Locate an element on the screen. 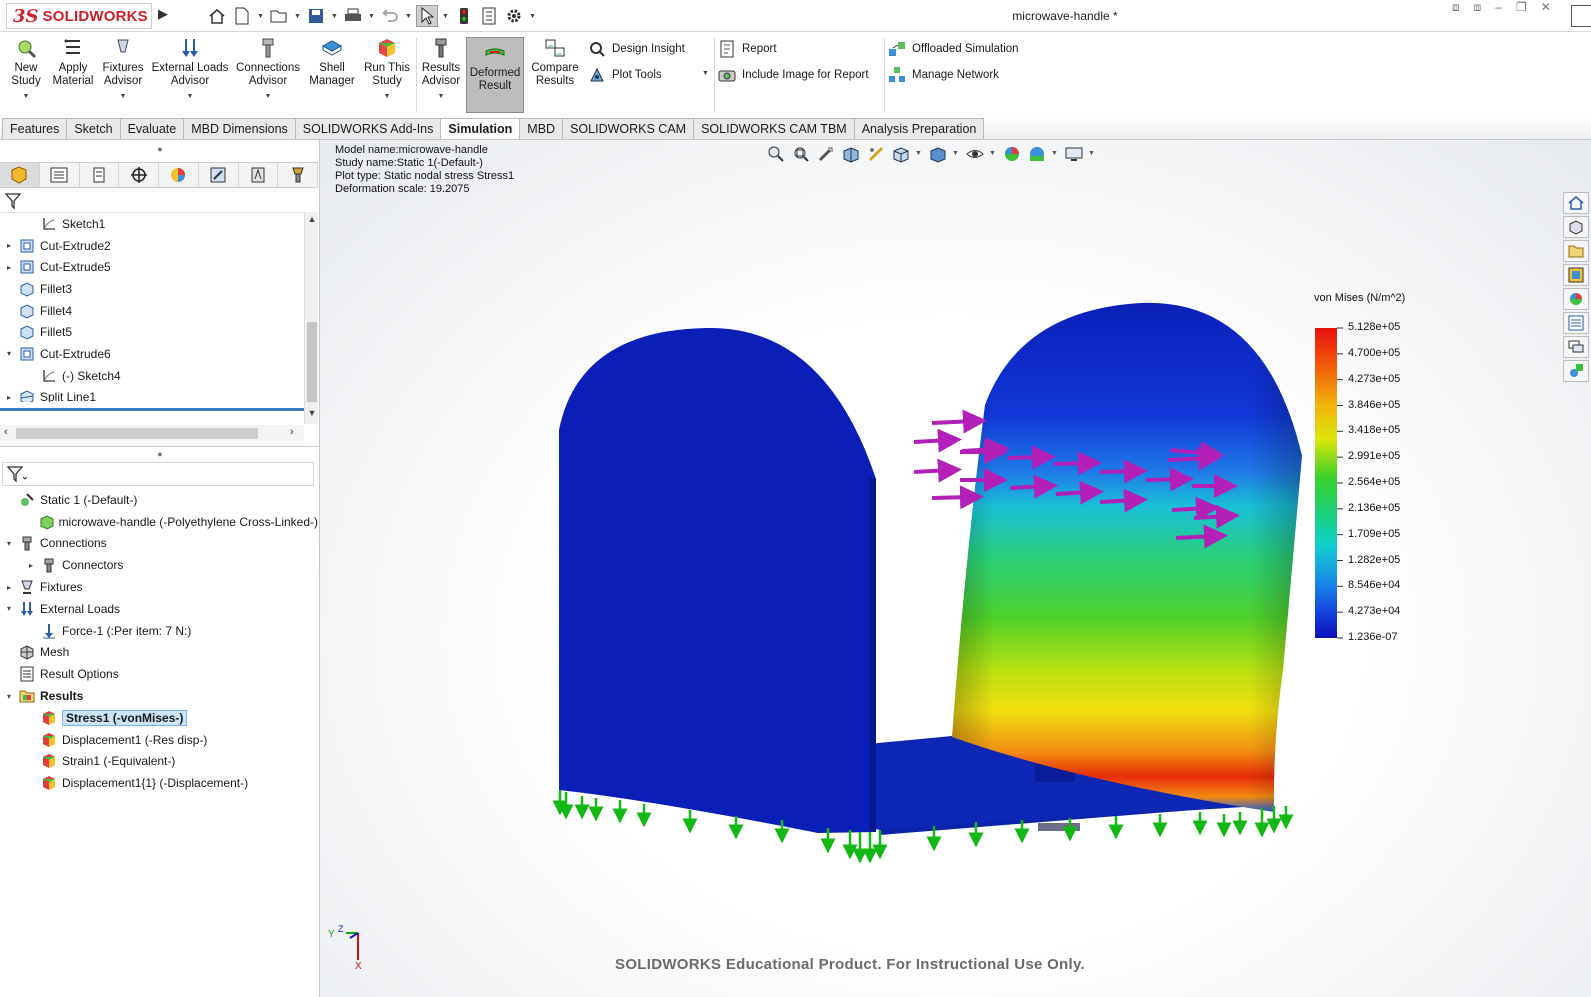 This screenshot has width=1591, height=997. tab-solidworks-cam-tbm: SOLIDWORKS CAM TBM is located at coordinates (774, 128).